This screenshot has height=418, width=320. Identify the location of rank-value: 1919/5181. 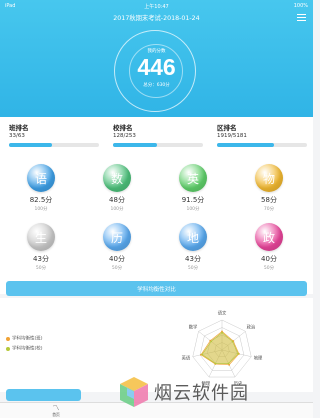
(232, 136).